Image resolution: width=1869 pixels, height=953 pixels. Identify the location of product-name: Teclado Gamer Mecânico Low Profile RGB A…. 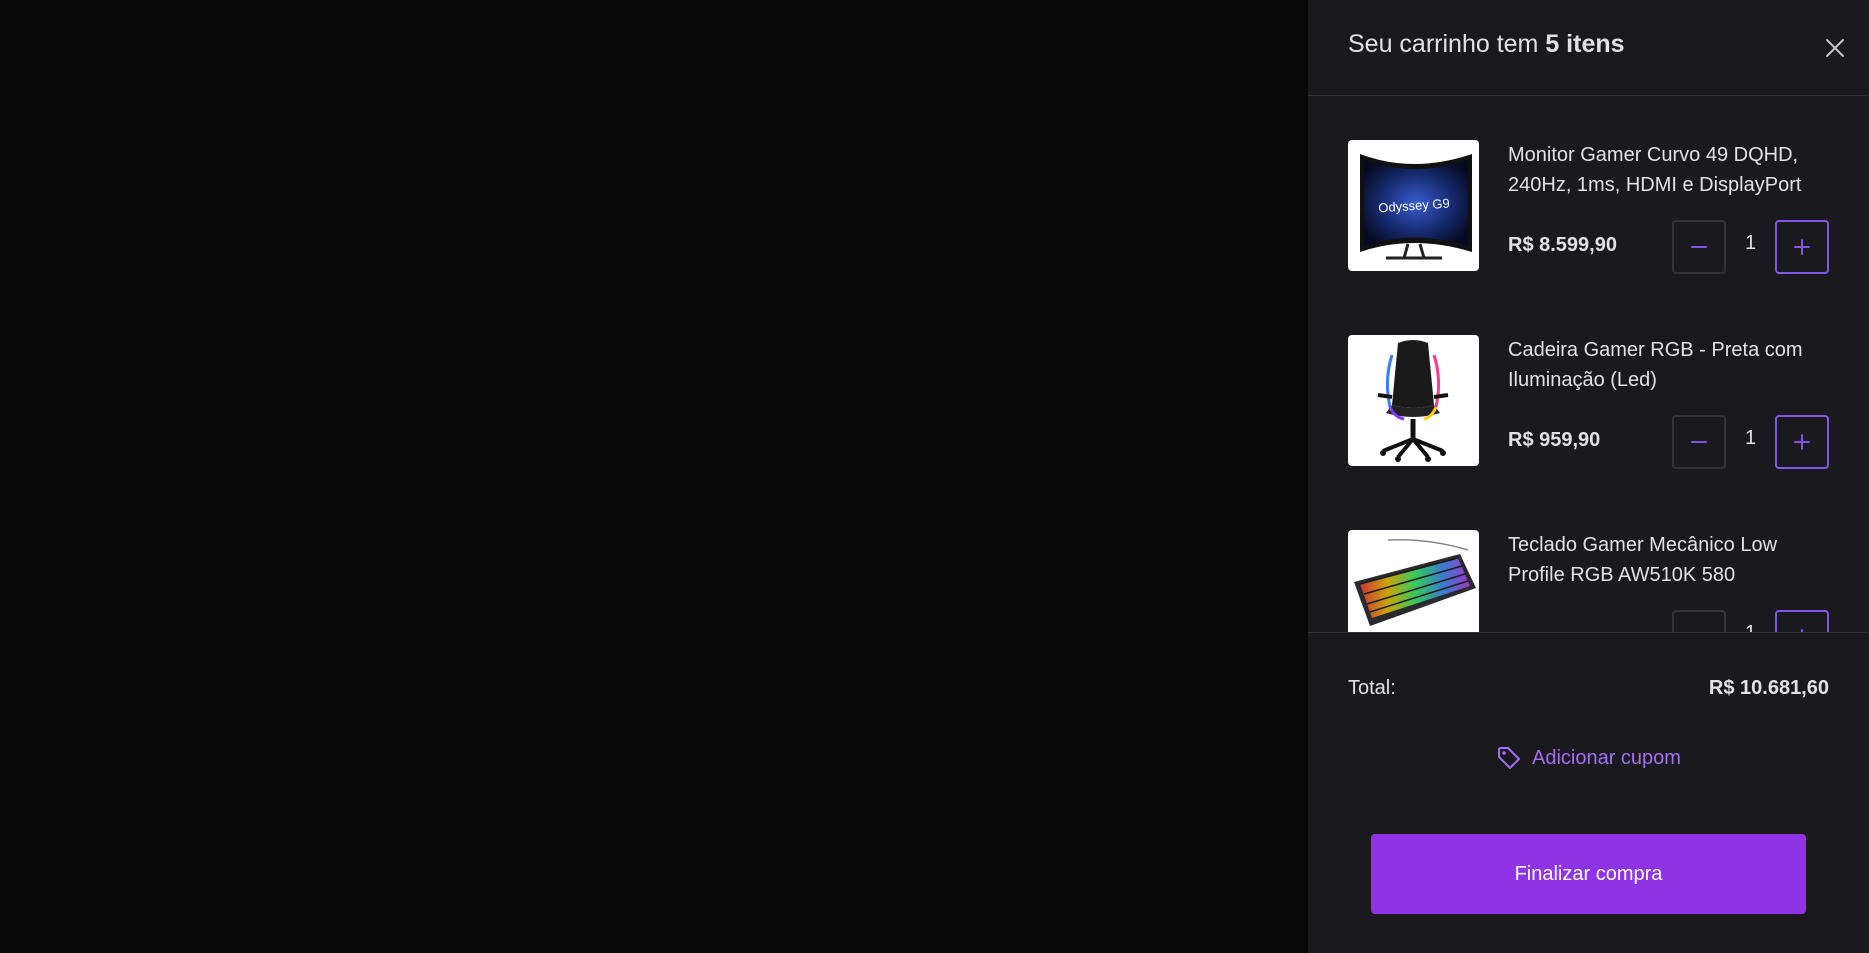
(1643, 560).